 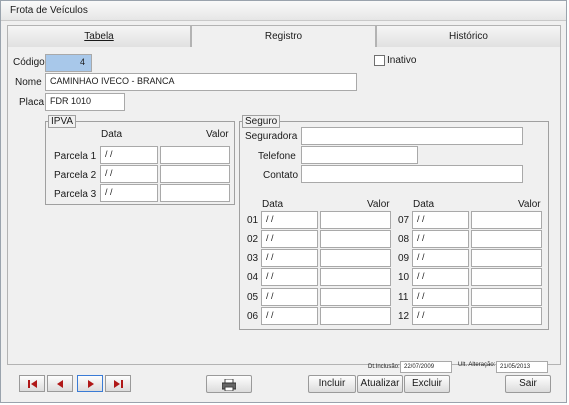 I want to click on inclusao-date: 22/07/2009, so click(x=426, y=367).